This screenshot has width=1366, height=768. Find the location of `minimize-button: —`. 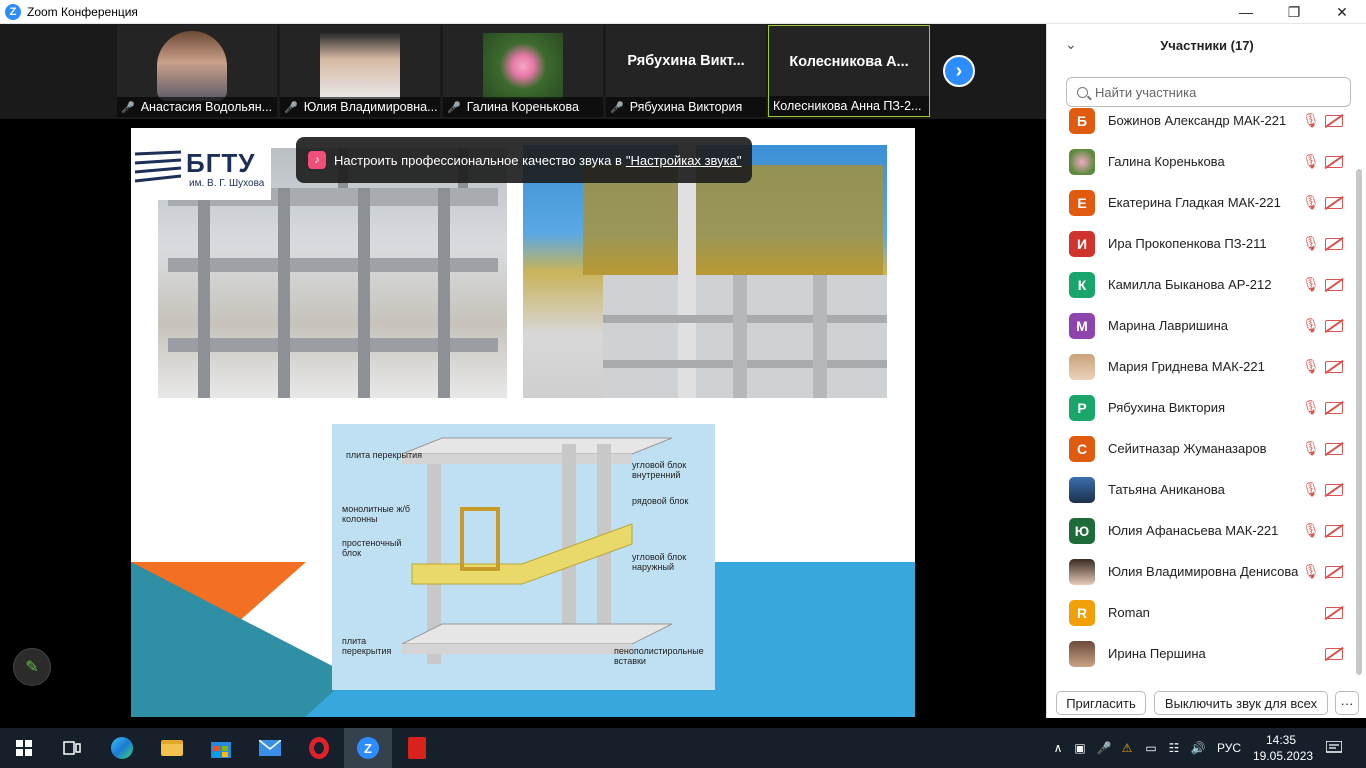

minimize-button: — is located at coordinates (1246, 12).